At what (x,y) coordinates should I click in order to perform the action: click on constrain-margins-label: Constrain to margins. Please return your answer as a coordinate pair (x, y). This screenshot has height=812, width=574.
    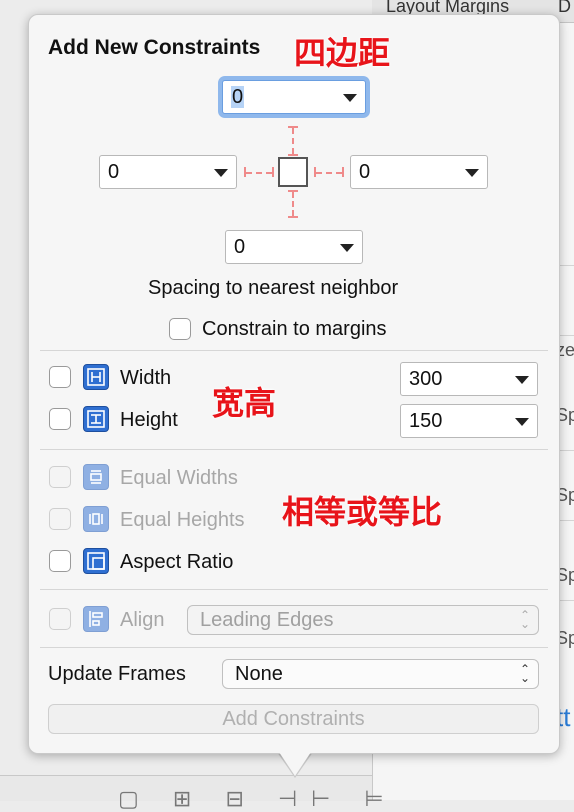
    Looking at the image, I should click on (294, 329).